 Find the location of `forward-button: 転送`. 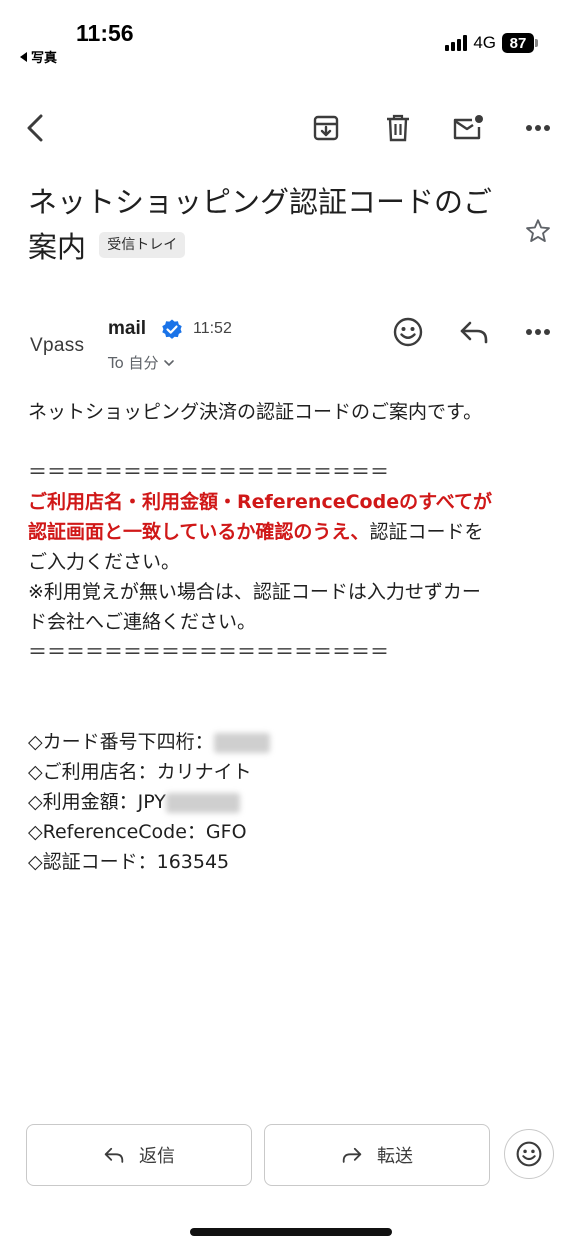

forward-button: 転送 is located at coordinates (377, 1155).